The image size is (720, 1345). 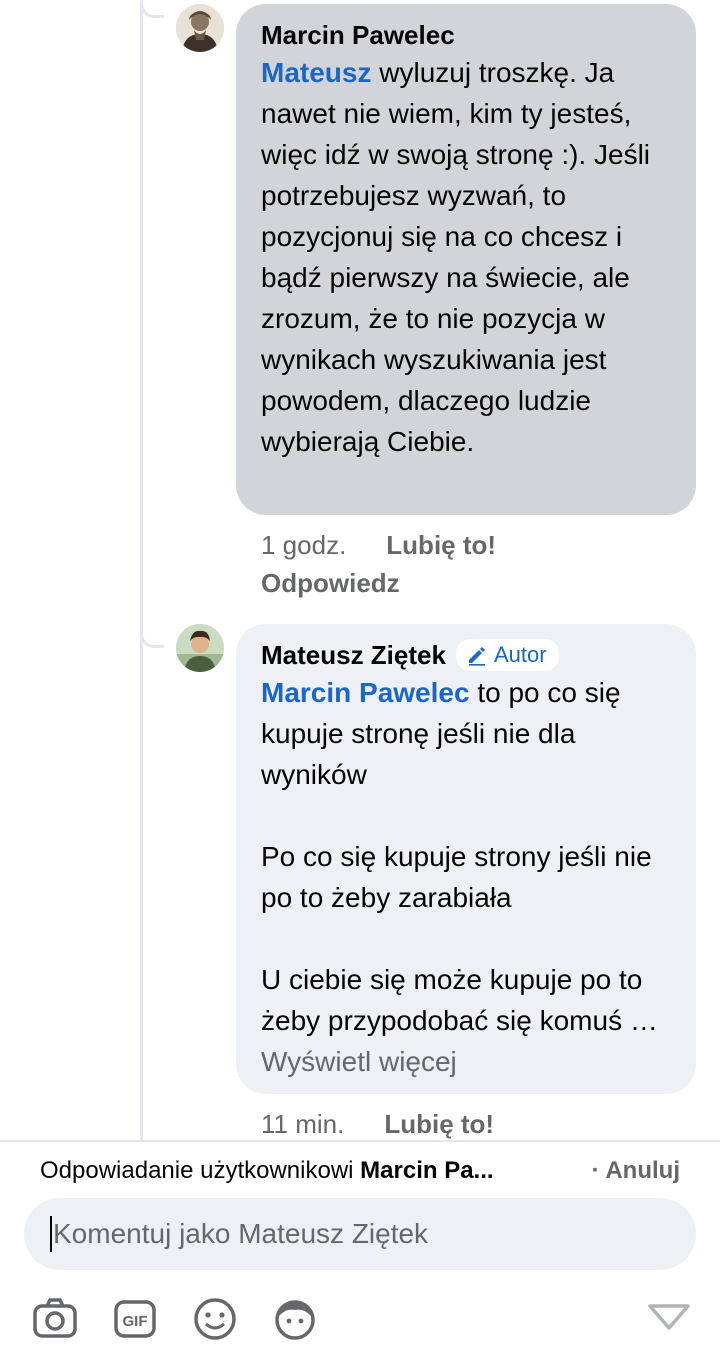 What do you see at coordinates (302, 1124) in the screenshot?
I see `comment-timestamp: 11 min.` at bounding box center [302, 1124].